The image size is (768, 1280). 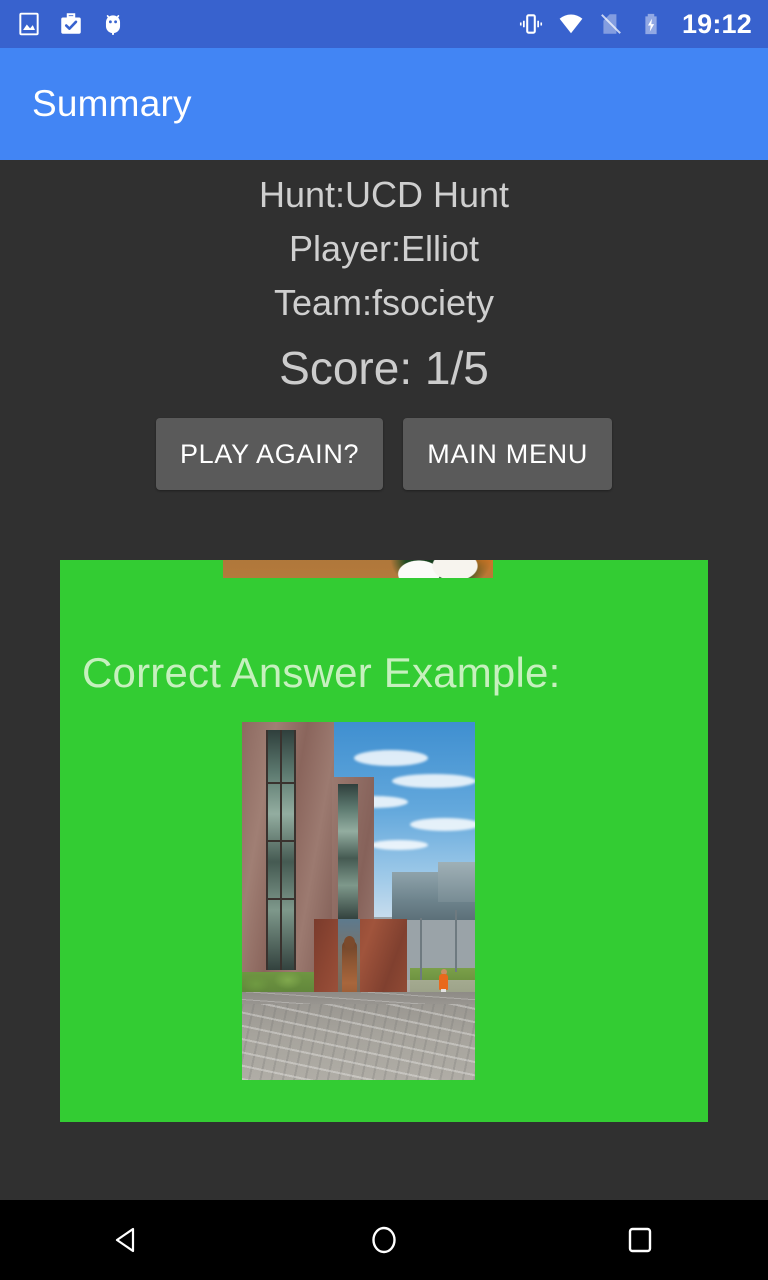 What do you see at coordinates (384, 368) in the screenshot?
I see `score-label: Score: 1/5` at bounding box center [384, 368].